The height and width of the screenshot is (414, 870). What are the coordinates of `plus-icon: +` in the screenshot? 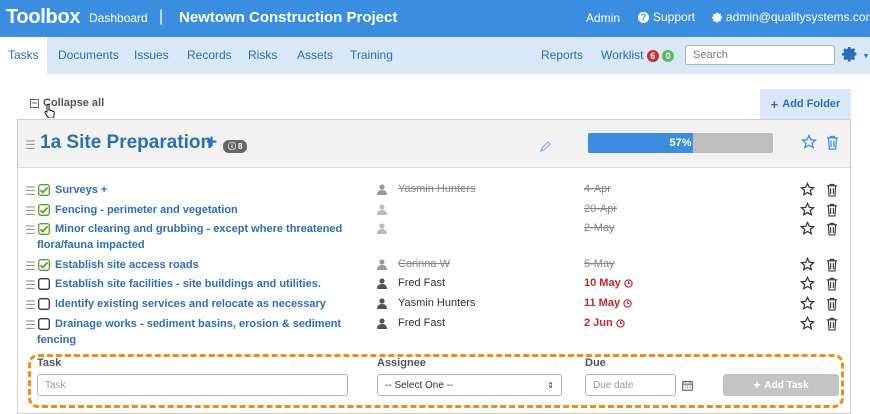 It's located at (757, 385).